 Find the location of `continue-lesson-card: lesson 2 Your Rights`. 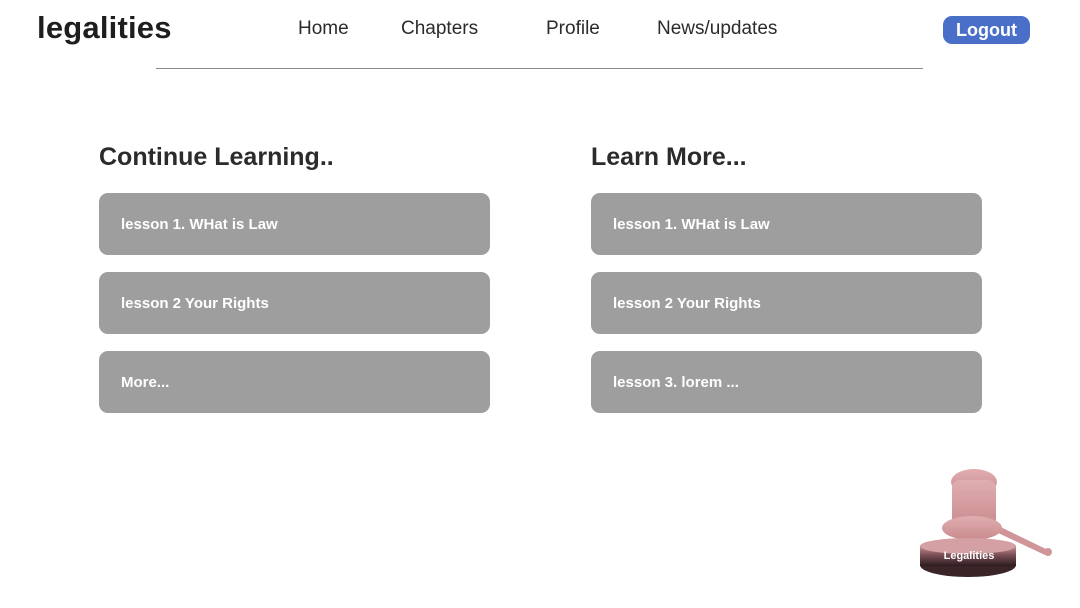

continue-lesson-card: lesson 2 Your Rights is located at coordinates (294, 303).